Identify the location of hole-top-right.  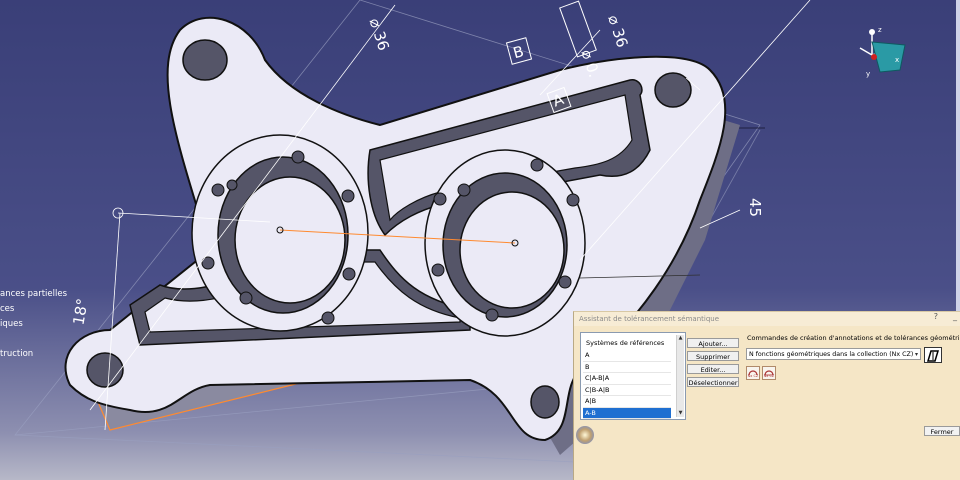
(673, 90).